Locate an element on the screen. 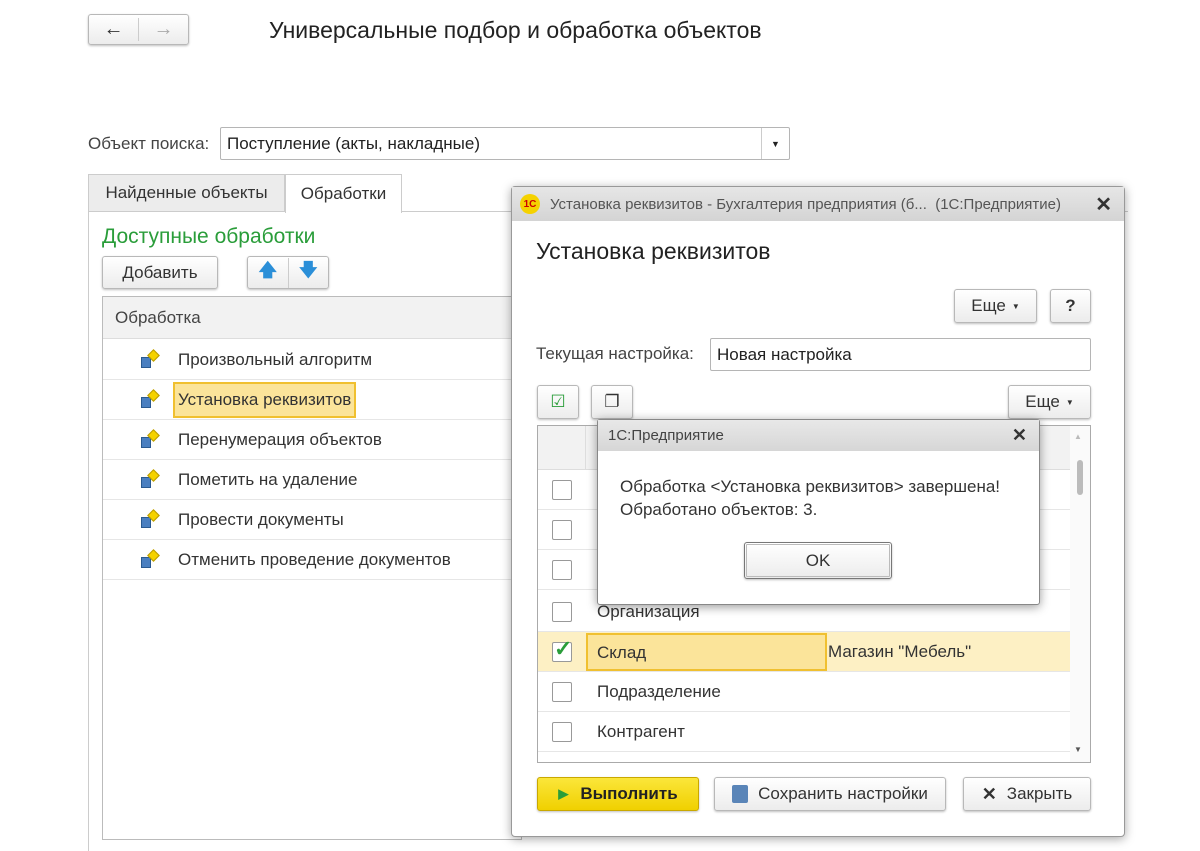 Image resolution: width=1200 pixels, height=851 pixels. tab-found-objects: Найденные объекты is located at coordinates (186, 193).